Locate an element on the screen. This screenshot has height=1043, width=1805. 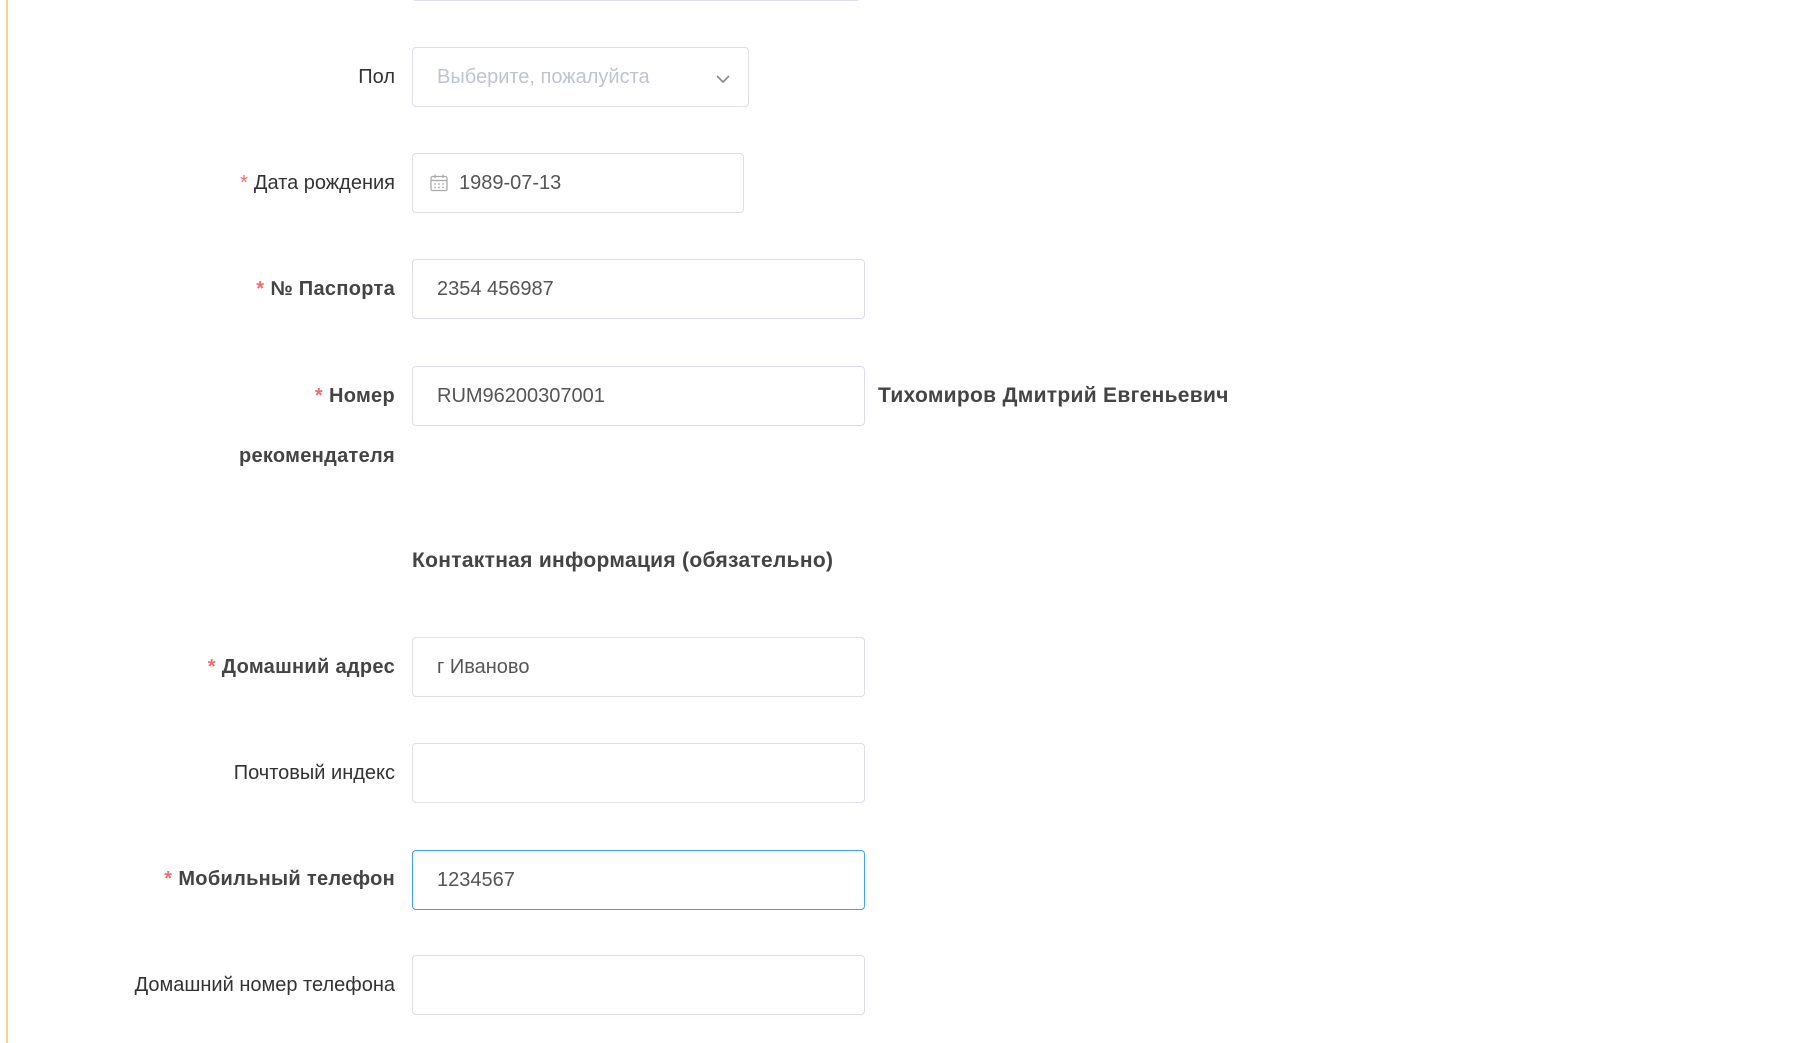
left-border-rule is located at coordinates (7, 521).